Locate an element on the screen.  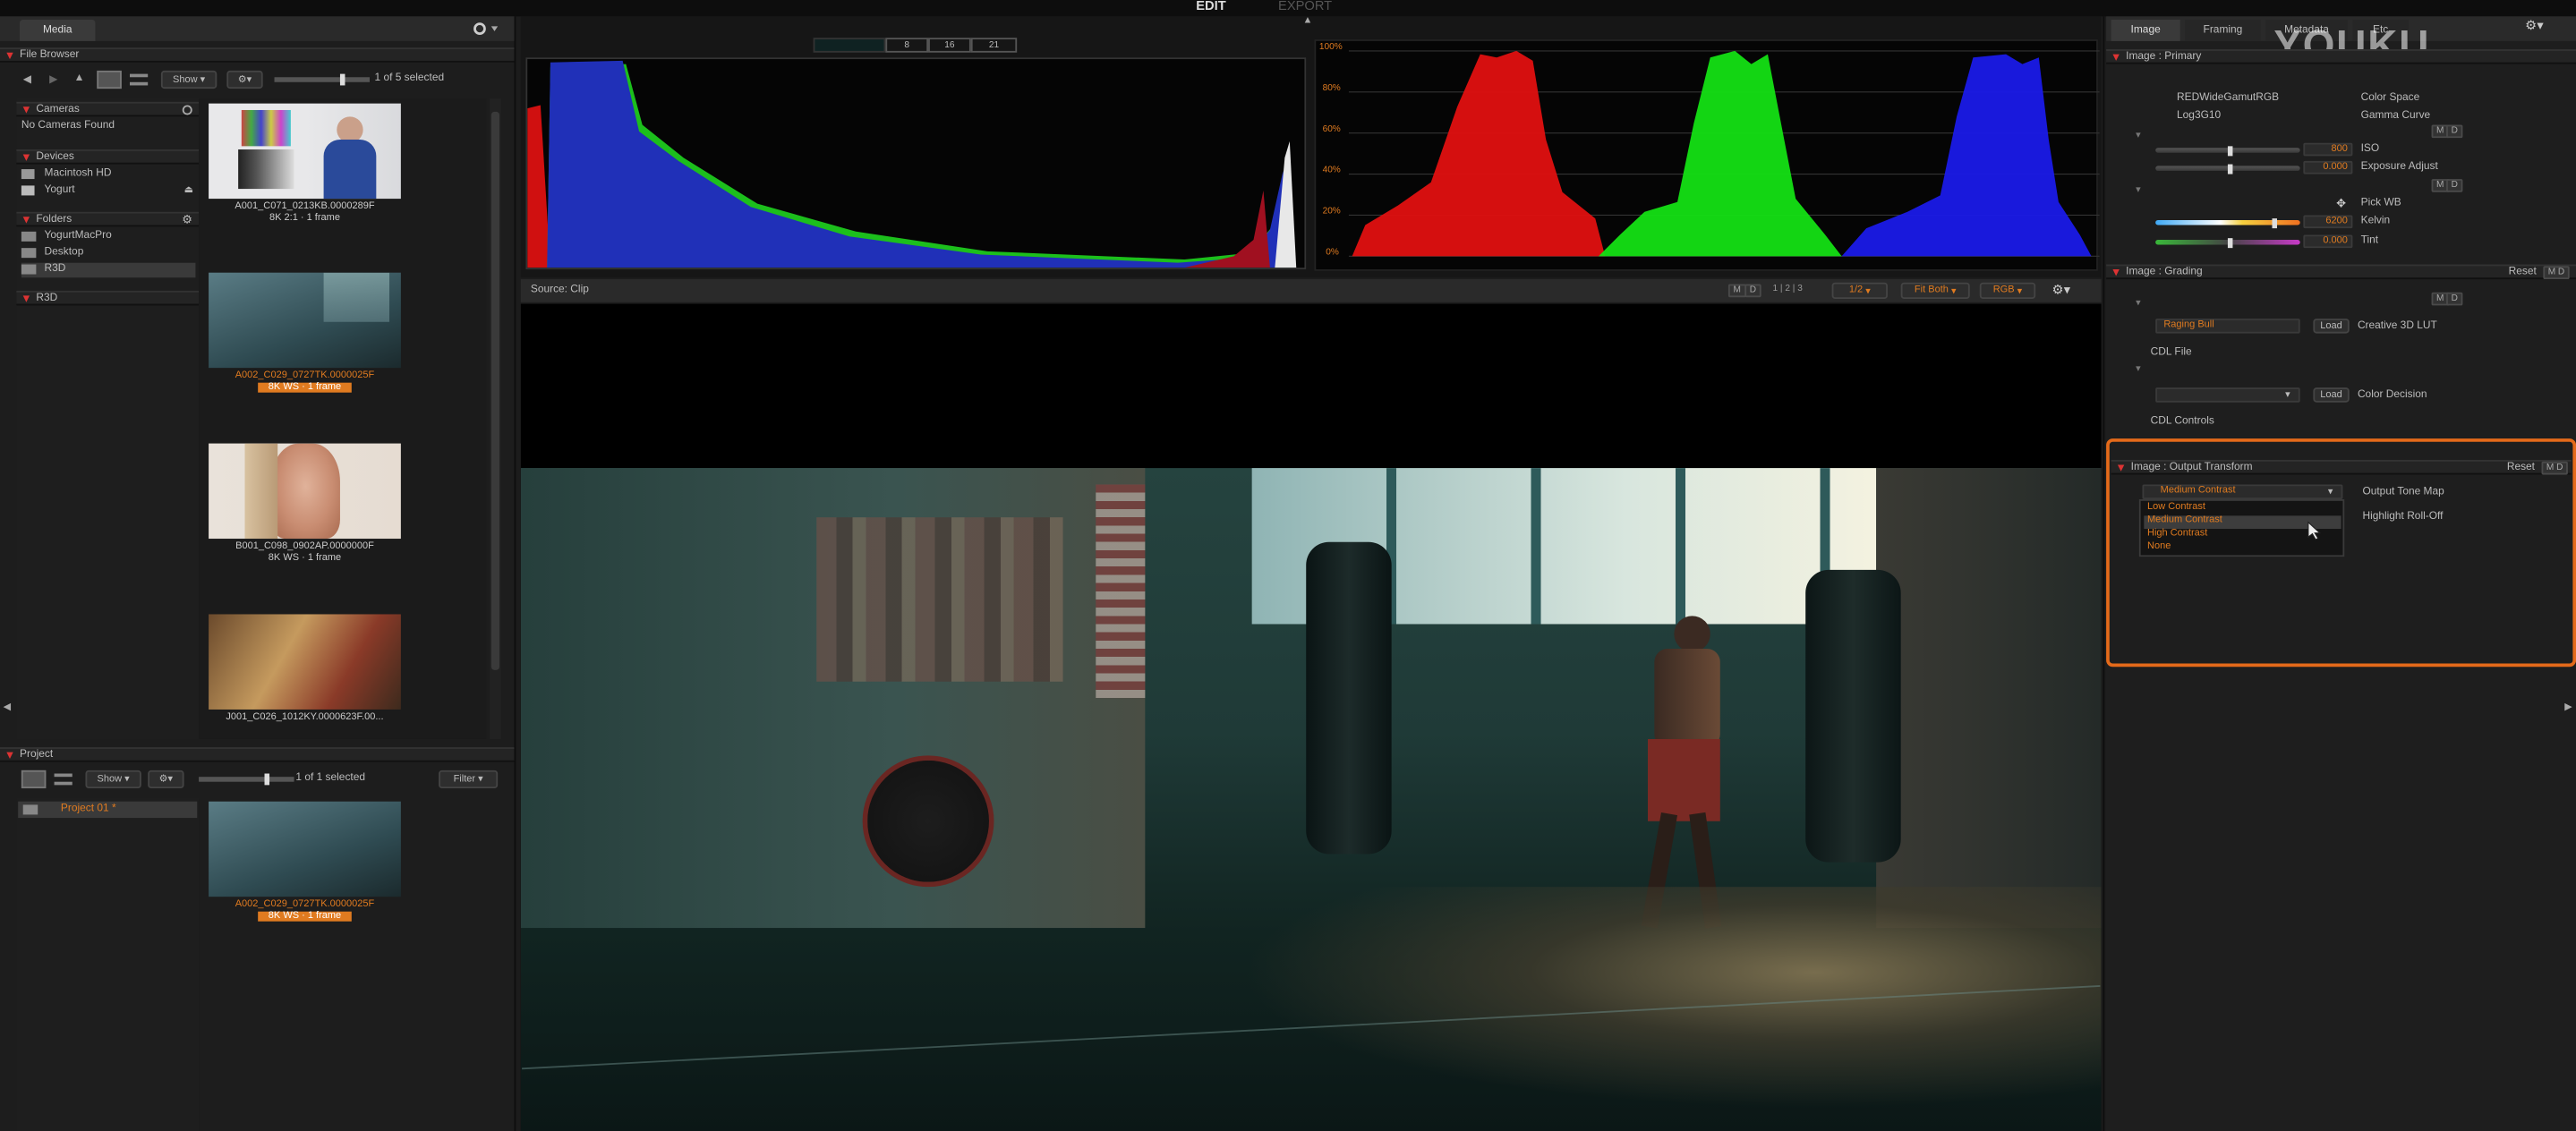
forward-arrow-icon: ▶ is located at coordinates (53, 79).